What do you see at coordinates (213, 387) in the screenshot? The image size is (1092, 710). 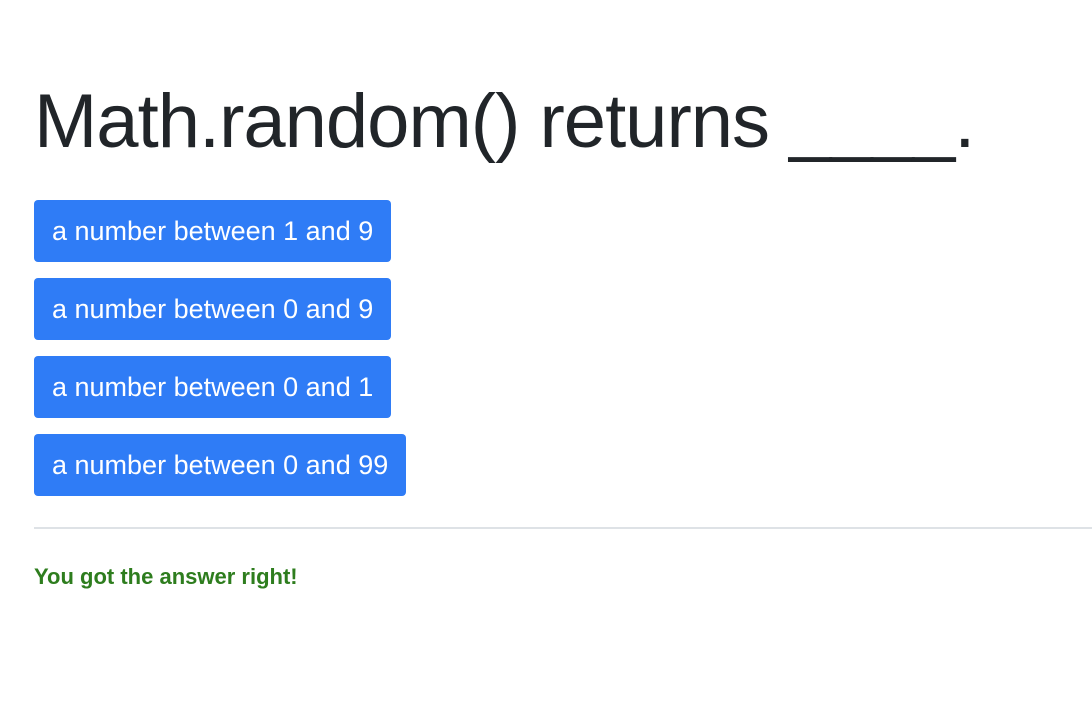 I see `answer-button-3: a number between 0 and 1` at bounding box center [213, 387].